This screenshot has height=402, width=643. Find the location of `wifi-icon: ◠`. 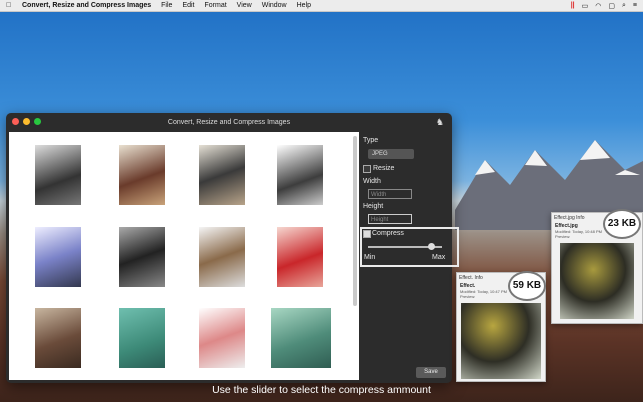

wifi-icon: ◠ is located at coordinates (598, 6).